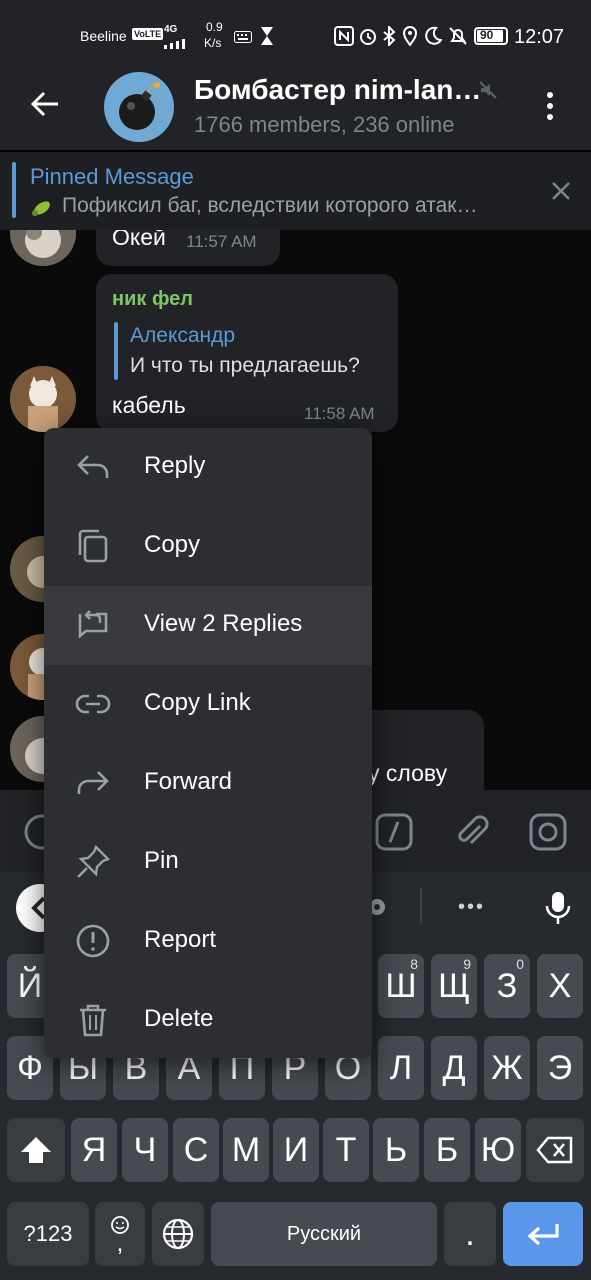 Image resolution: width=591 pixels, height=1280 pixels. I want to click on pinned-label: Pinned Message, so click(112, 176).